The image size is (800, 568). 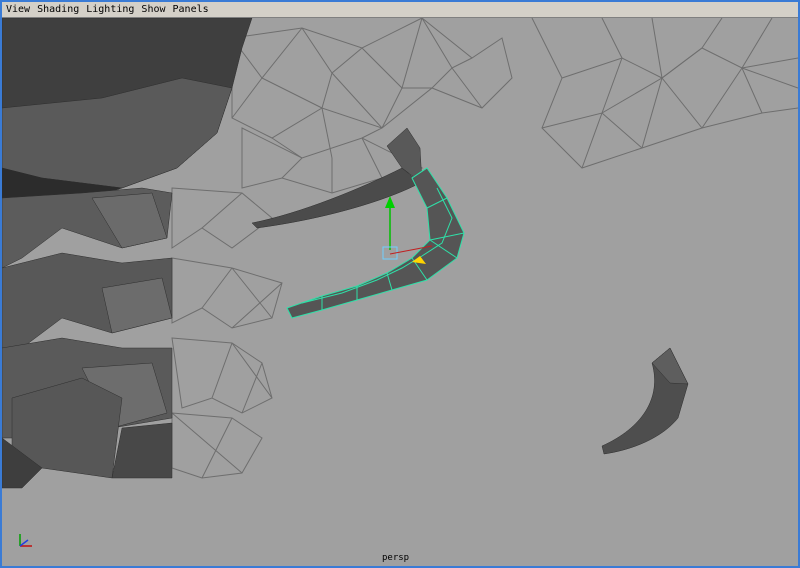 I want to click on menu-lighting: Lighting, so click(x=109, y=9).